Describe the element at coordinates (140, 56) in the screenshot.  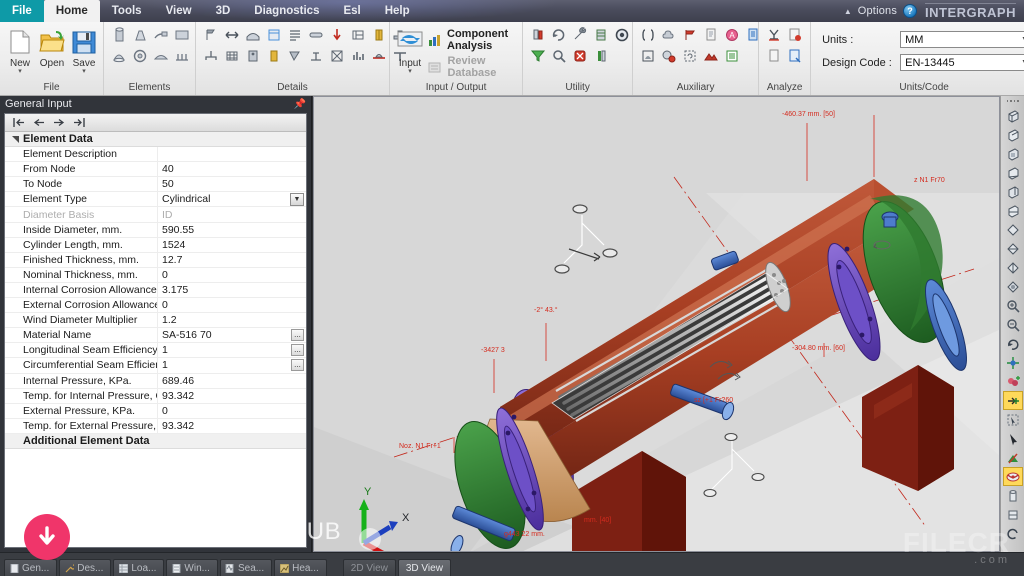
I see `flange-element-icon` at that location.